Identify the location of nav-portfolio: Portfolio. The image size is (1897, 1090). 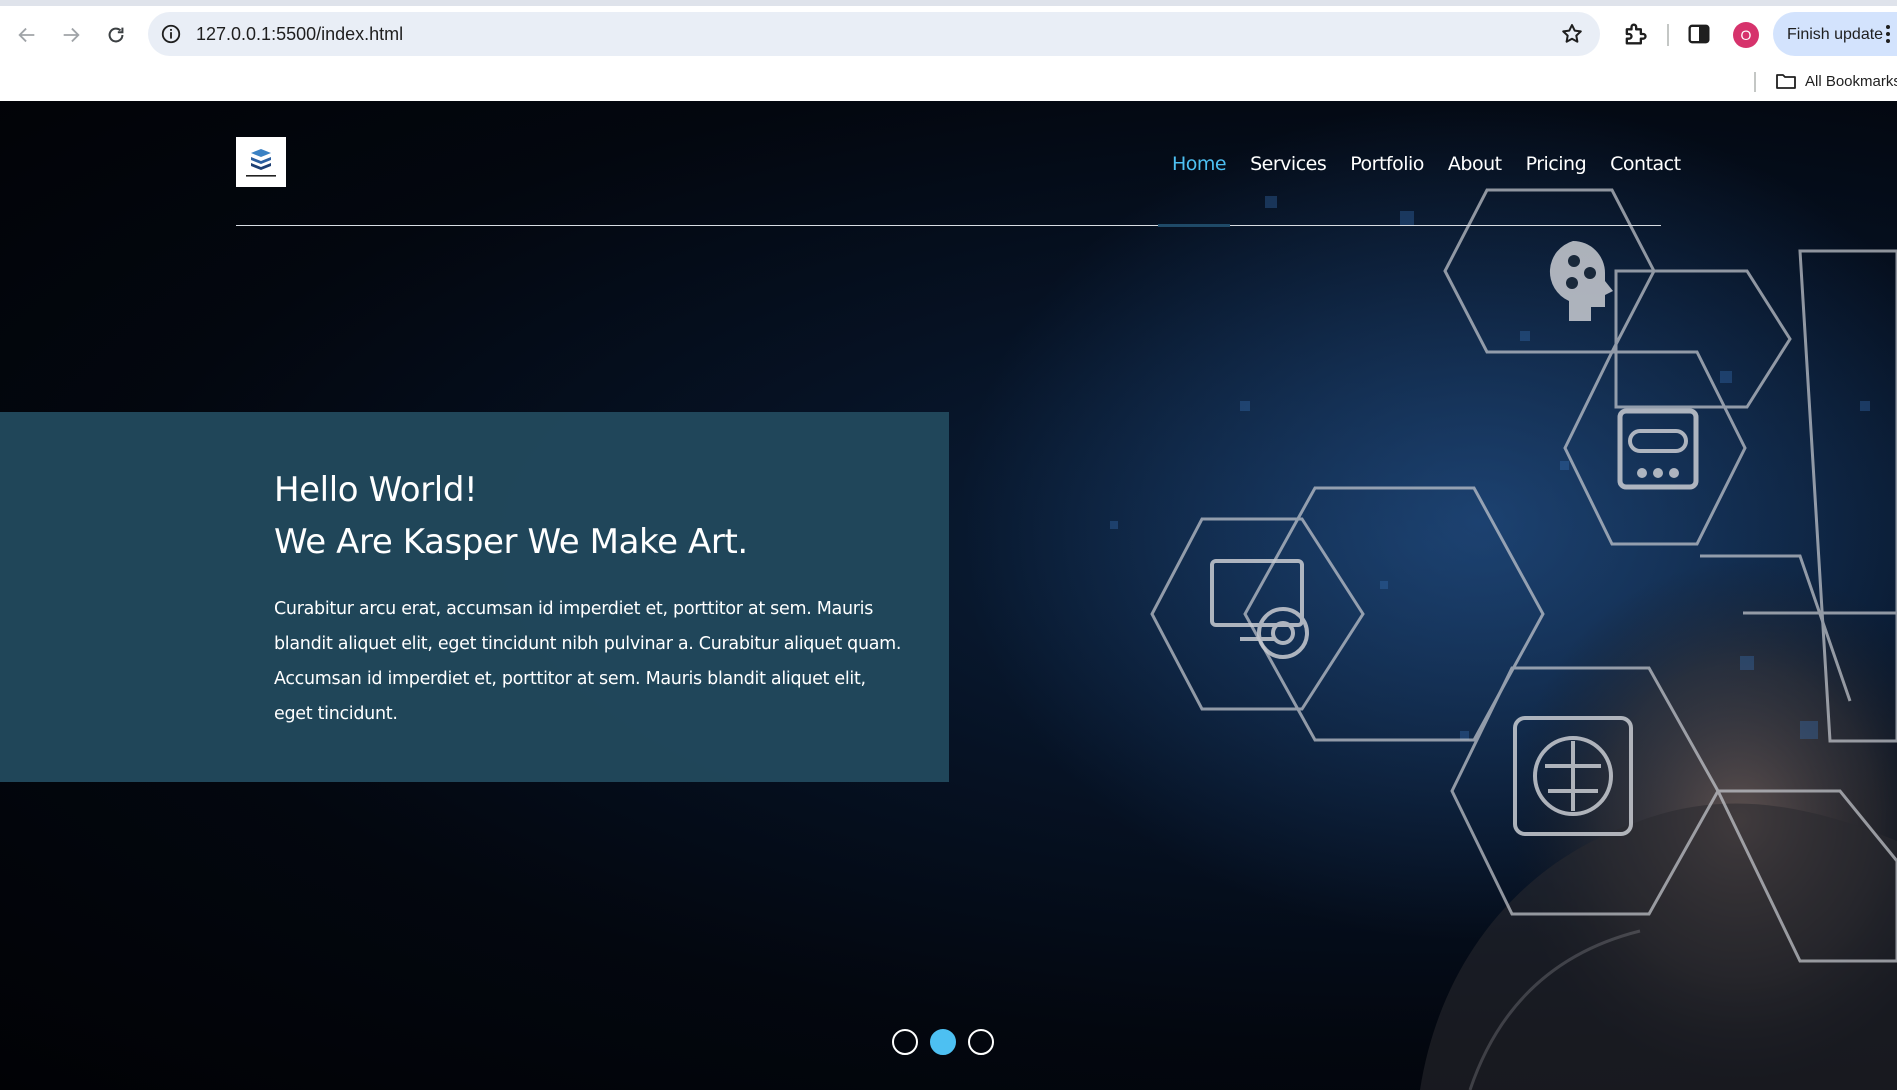
(1387, 164).